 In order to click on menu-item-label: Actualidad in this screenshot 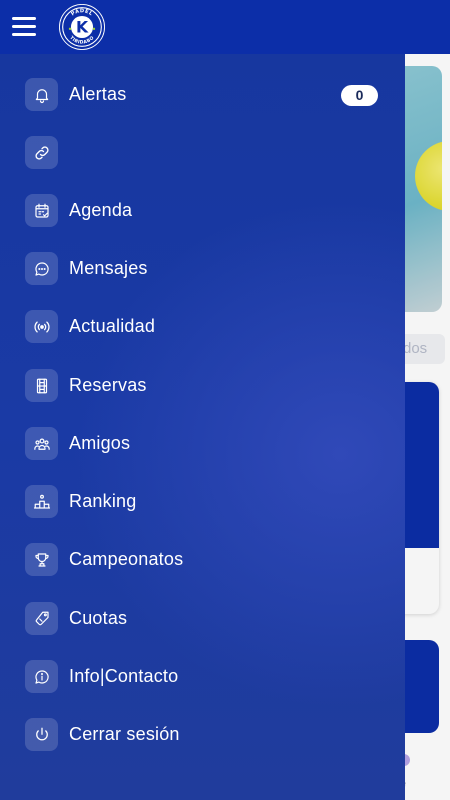, I will do `click(112, 326)`.